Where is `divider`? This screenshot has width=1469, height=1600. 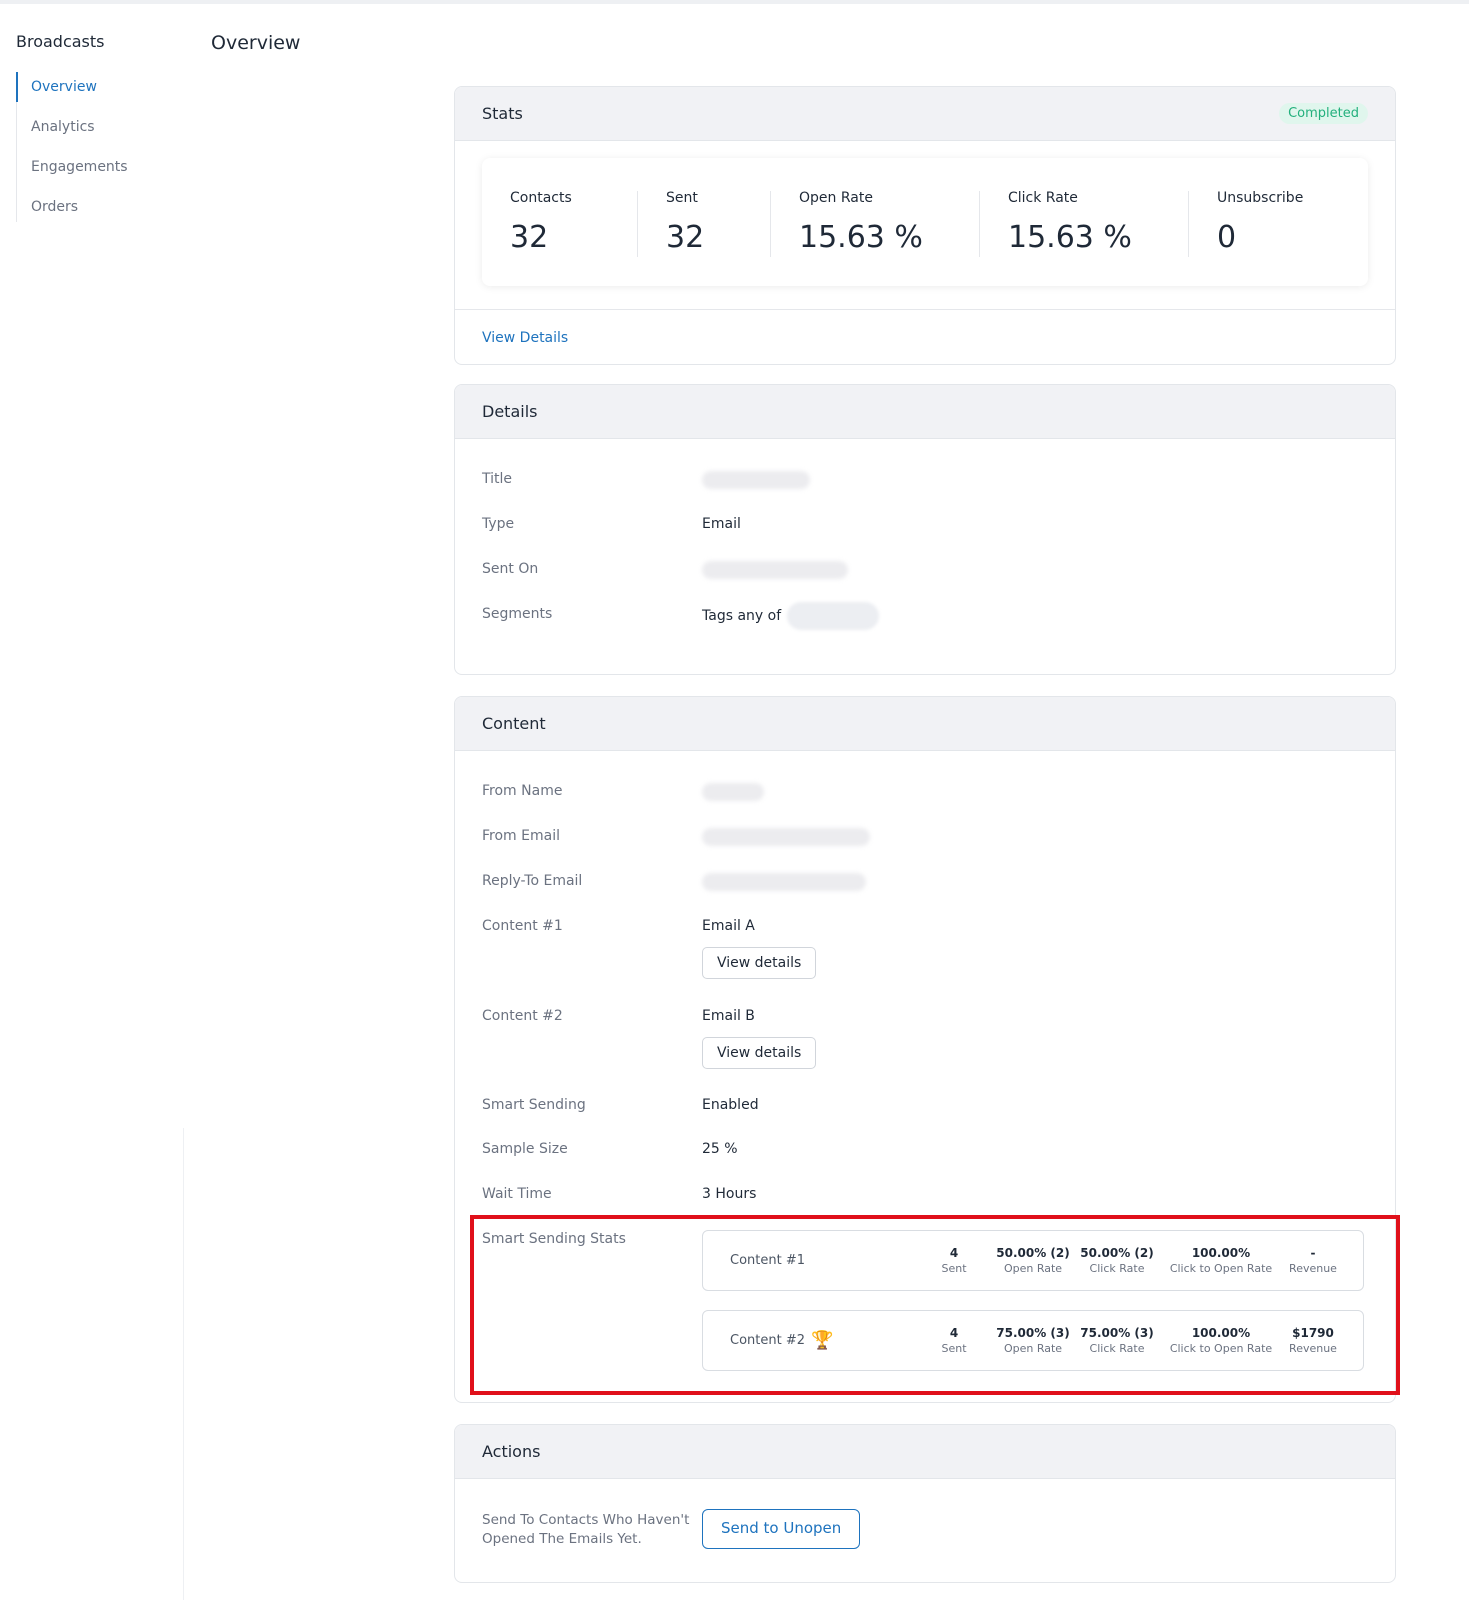
divider is located at coordinates (183, 1364).